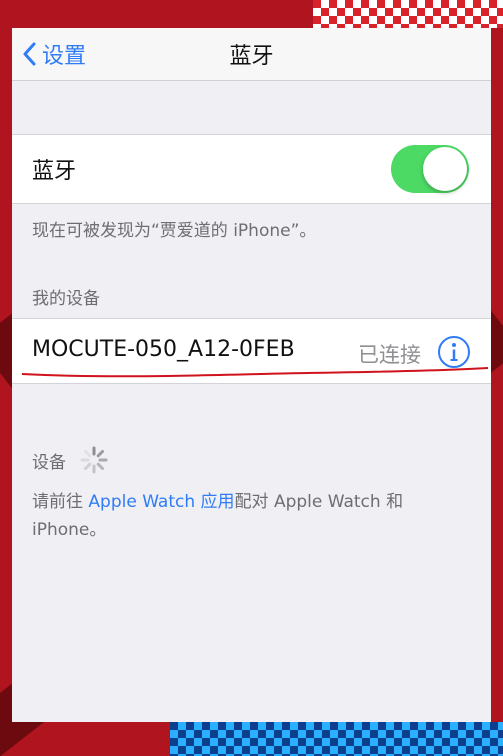 The height and width of the screenshot is (756, 503). Describe the element at coordinates (174, 231) in the screenshot. I see `discoverable-text: 现在可被发现为“贾爱道的 iPhone”。` at that location.